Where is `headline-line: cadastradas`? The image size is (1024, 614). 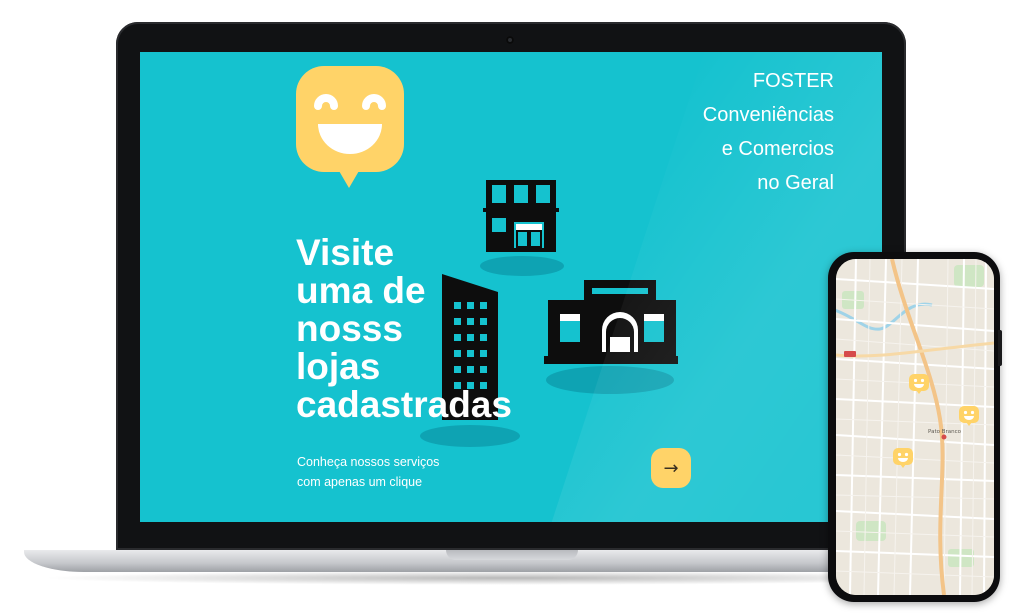 headline-line: cadastradas is located at coordinates (404, 404).